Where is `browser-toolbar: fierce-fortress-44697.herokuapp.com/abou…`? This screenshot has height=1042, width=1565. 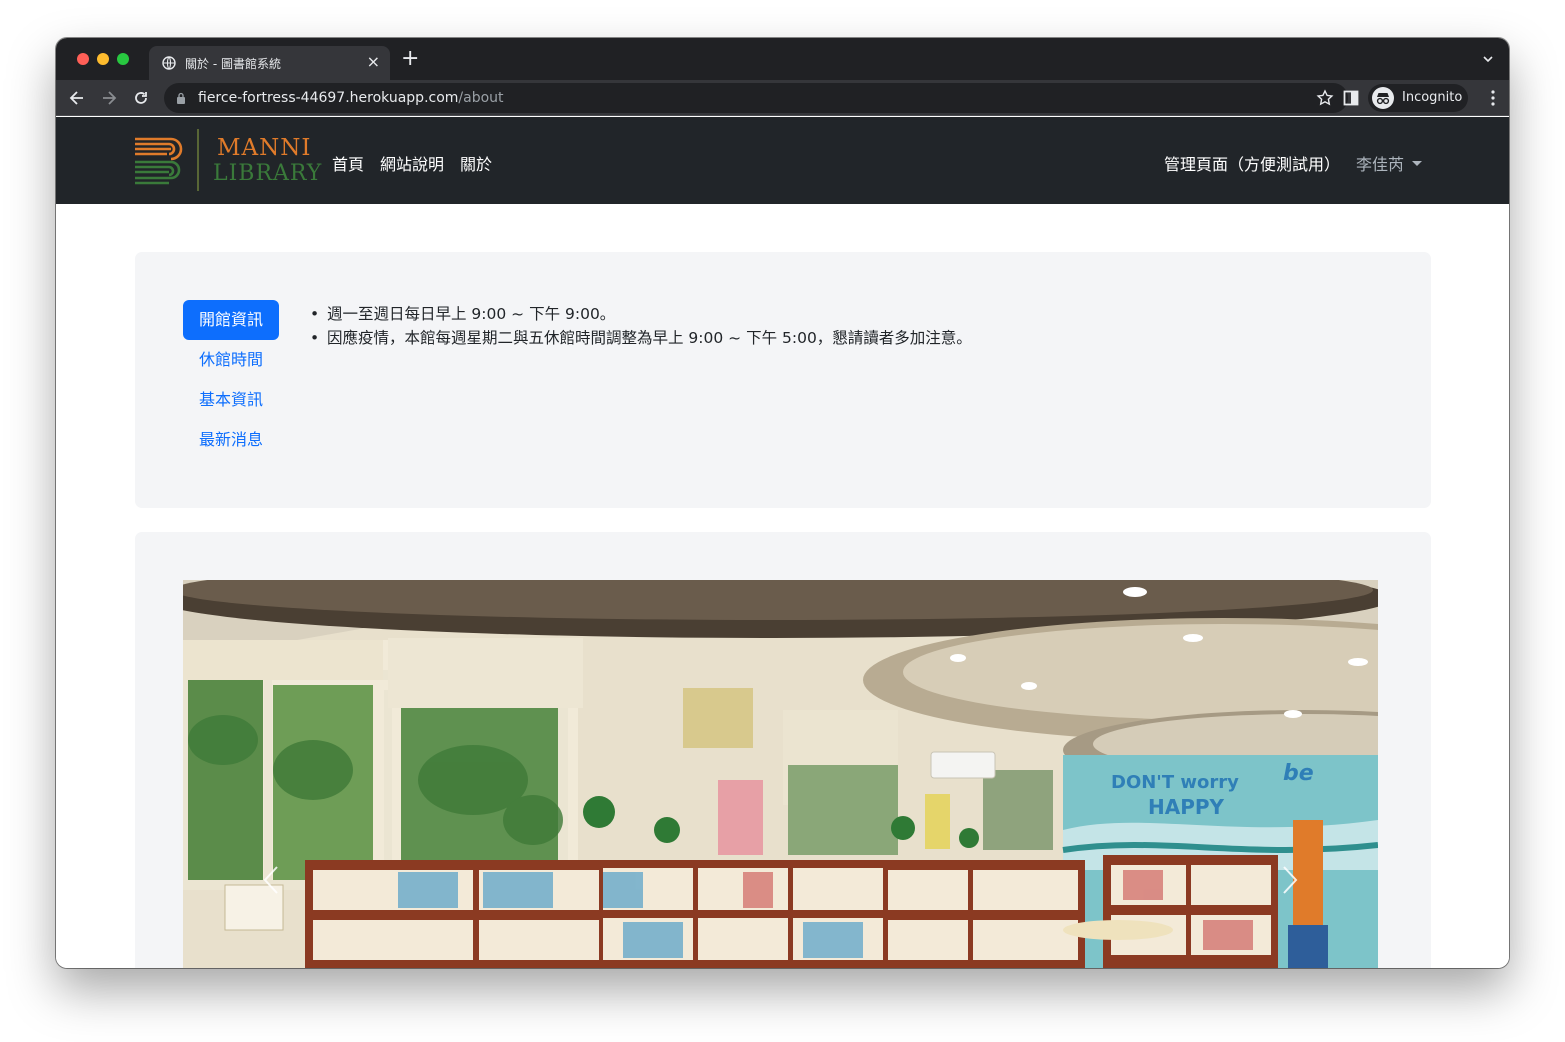
browser-toolbar: fierce-fortress-44697.herokuapp.com/abou… is located at coordinates (782, 98).